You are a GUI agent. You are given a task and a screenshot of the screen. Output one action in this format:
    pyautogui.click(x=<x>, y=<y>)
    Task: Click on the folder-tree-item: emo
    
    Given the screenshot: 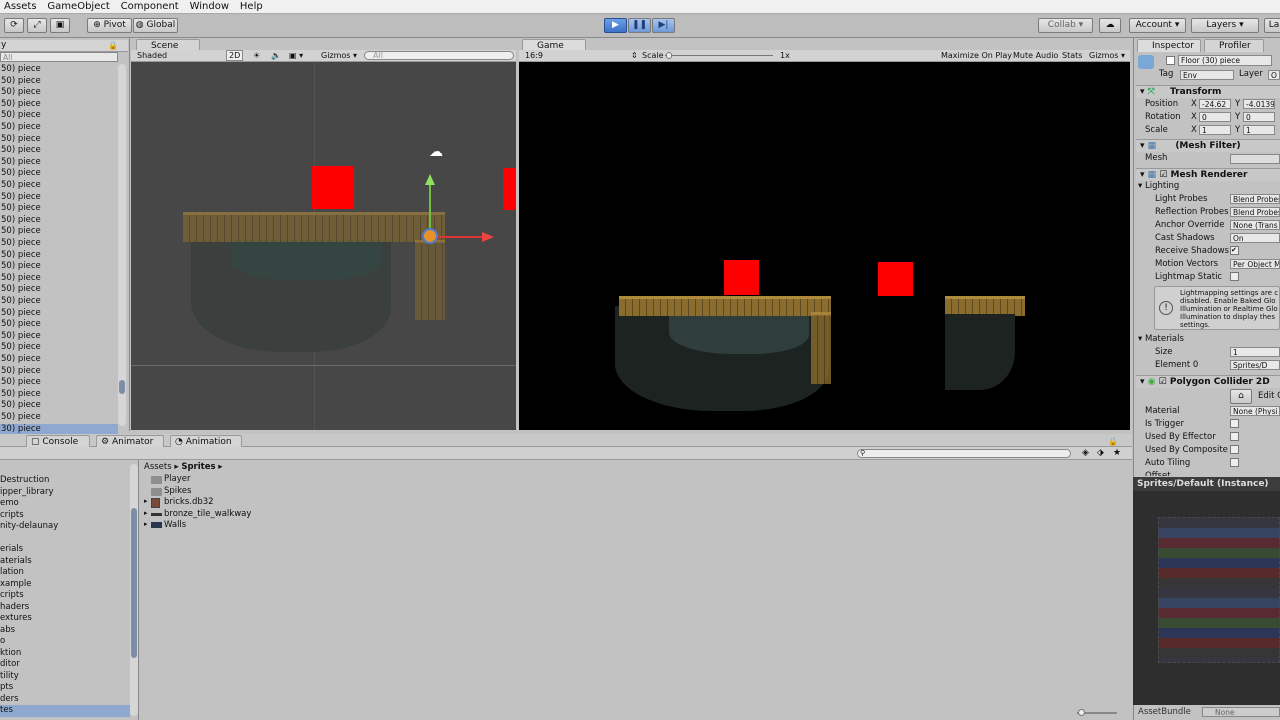 What is the action you would take?
    pyautogui.click(x=9, y=504)
    